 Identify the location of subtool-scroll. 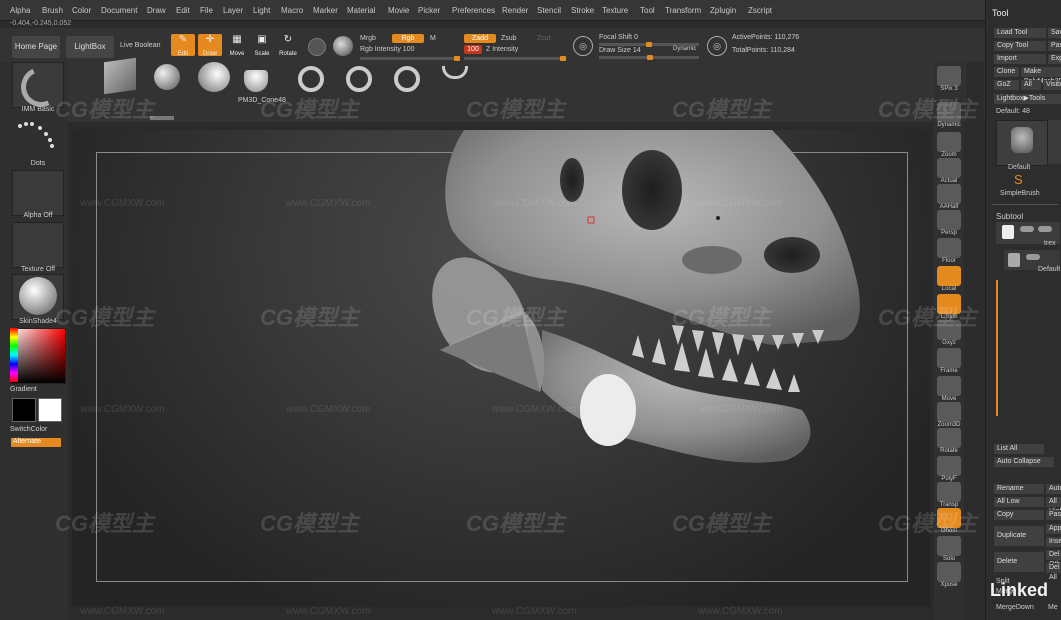
(997, 348).